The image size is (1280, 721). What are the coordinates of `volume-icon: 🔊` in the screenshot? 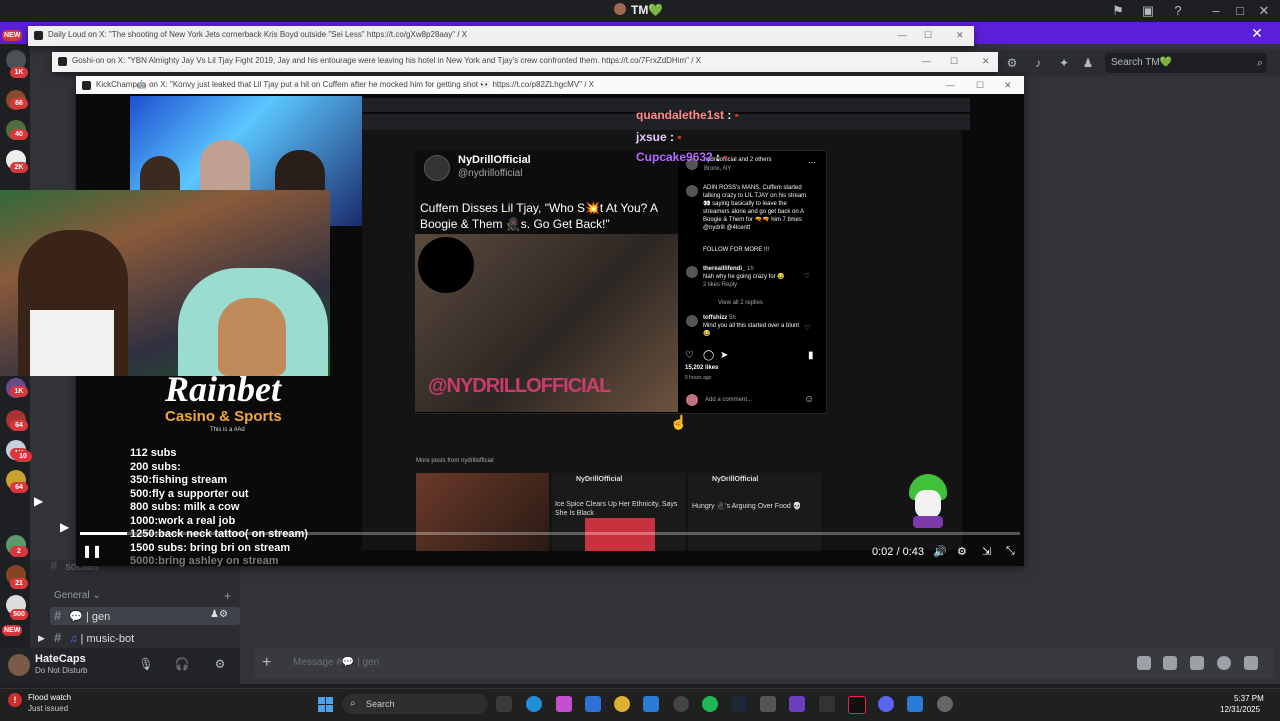 It's located at (940, 551).